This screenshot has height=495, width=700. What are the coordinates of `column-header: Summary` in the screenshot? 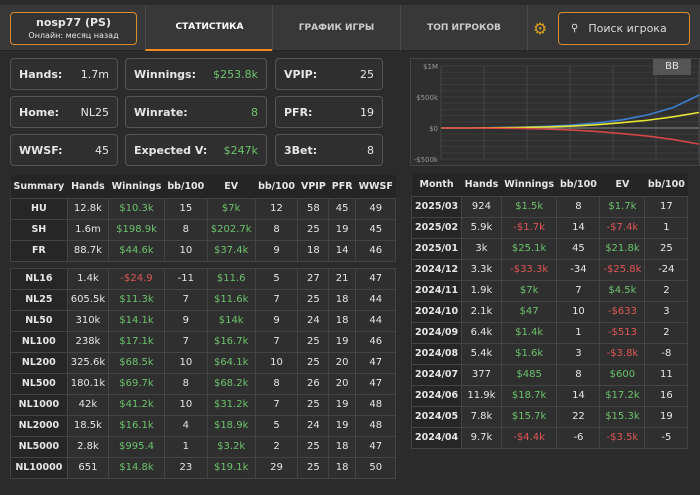 It's located at (39, 186).